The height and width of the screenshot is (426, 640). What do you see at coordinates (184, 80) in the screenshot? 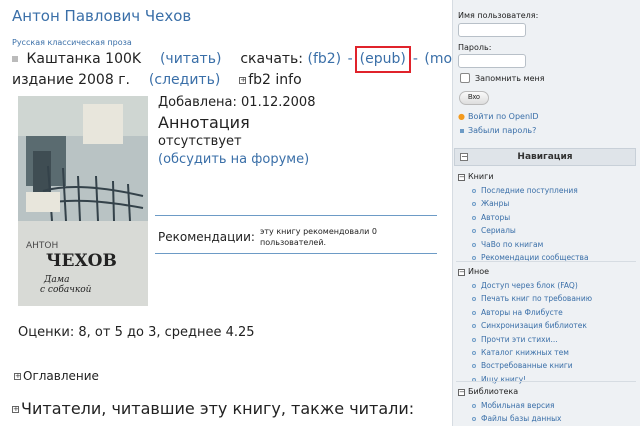
I see `follow-link: (следить)` at bounding box center [184, 80].